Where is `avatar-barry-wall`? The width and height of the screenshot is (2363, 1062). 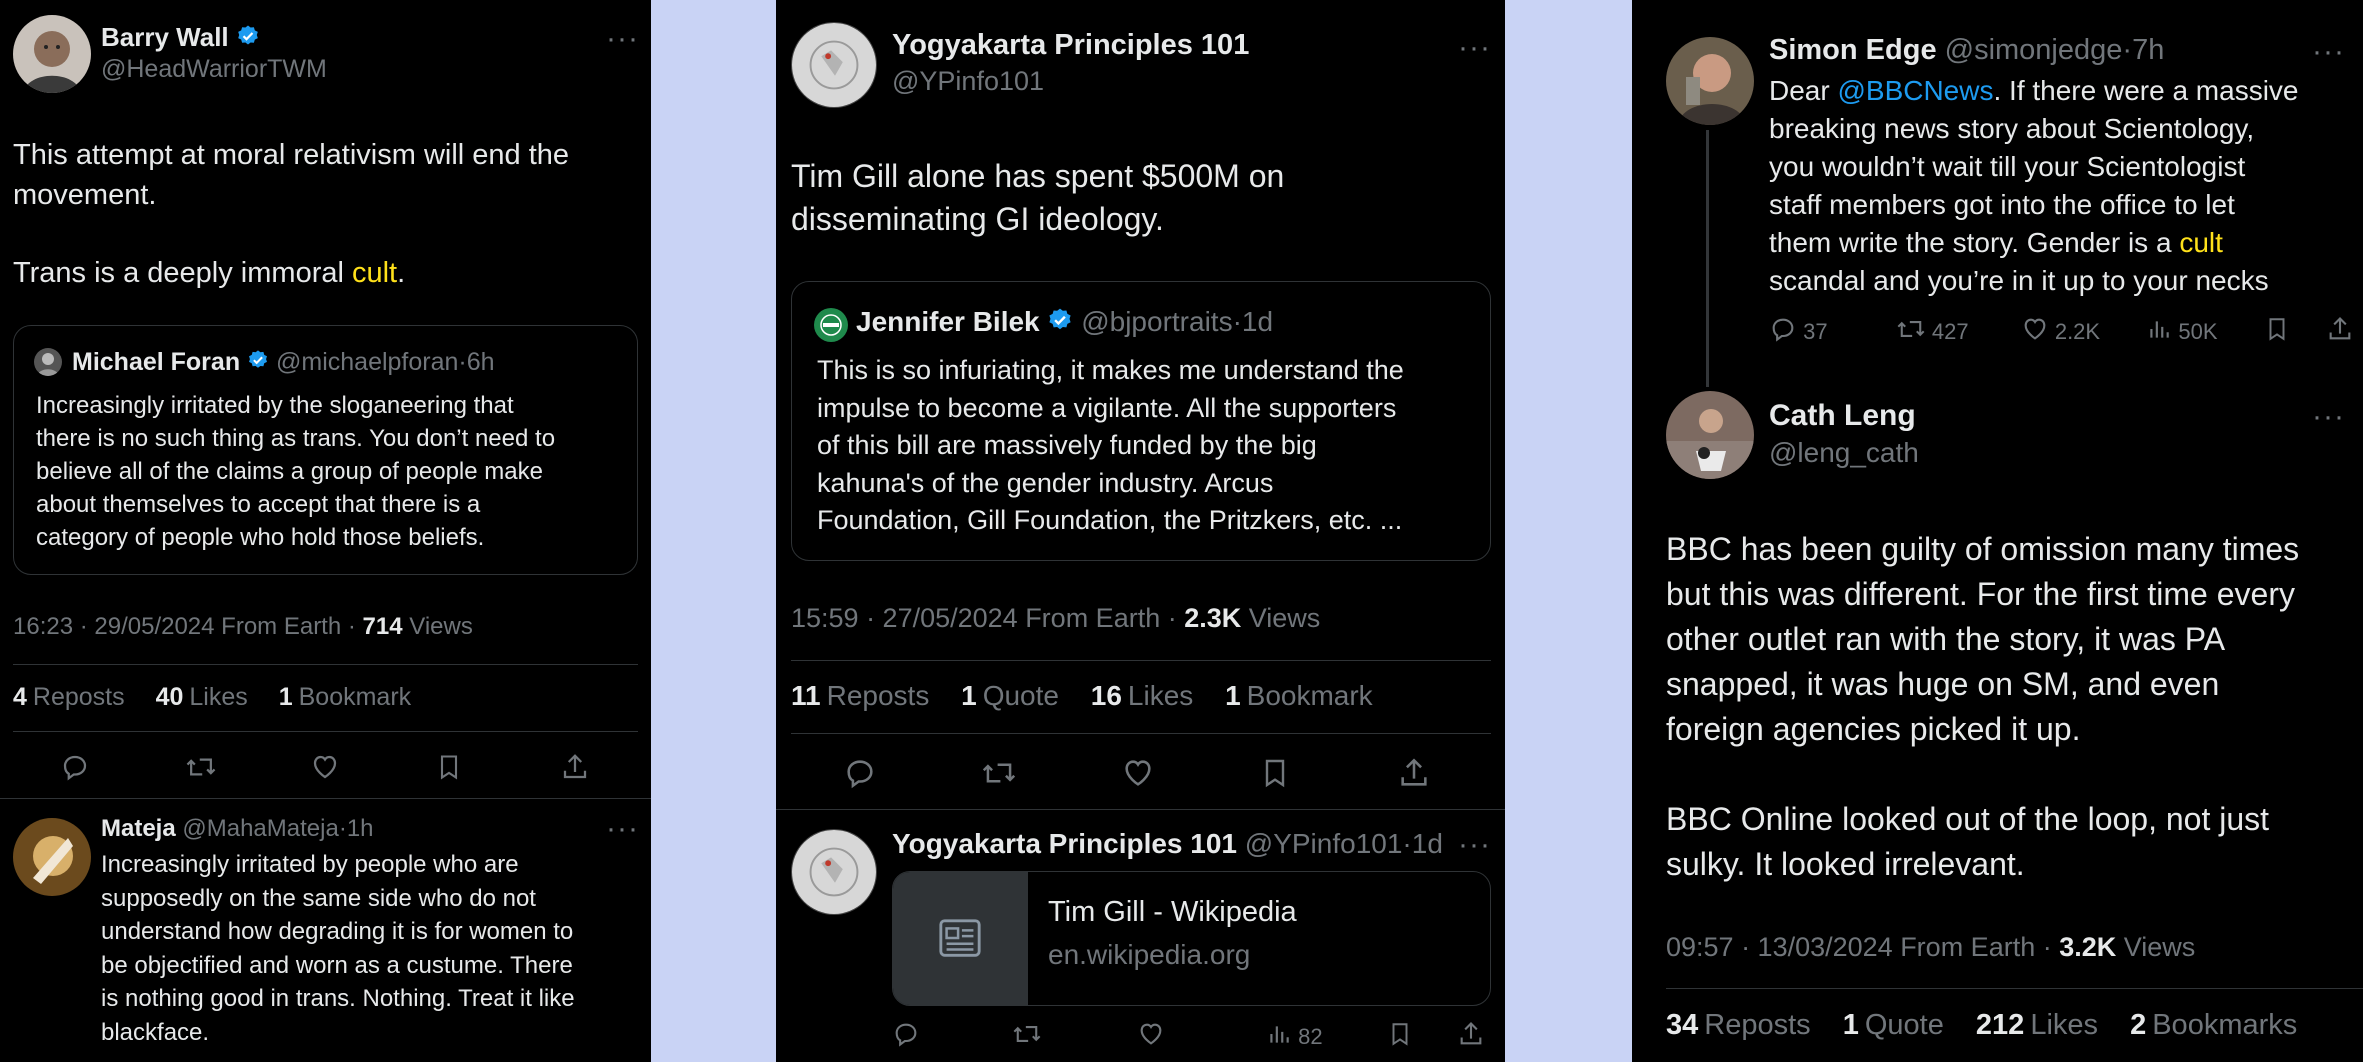 avatar-barry-wall is located at coordinates (52, 54).